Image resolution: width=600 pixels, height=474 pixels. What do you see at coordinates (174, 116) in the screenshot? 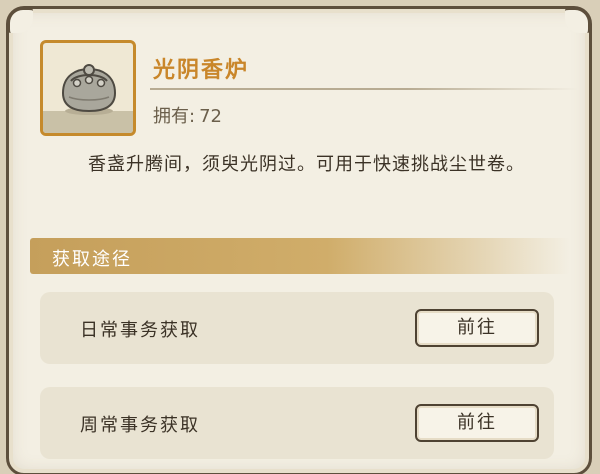
I see `owned-label: 拥有:` at bounding box center [174, 116].